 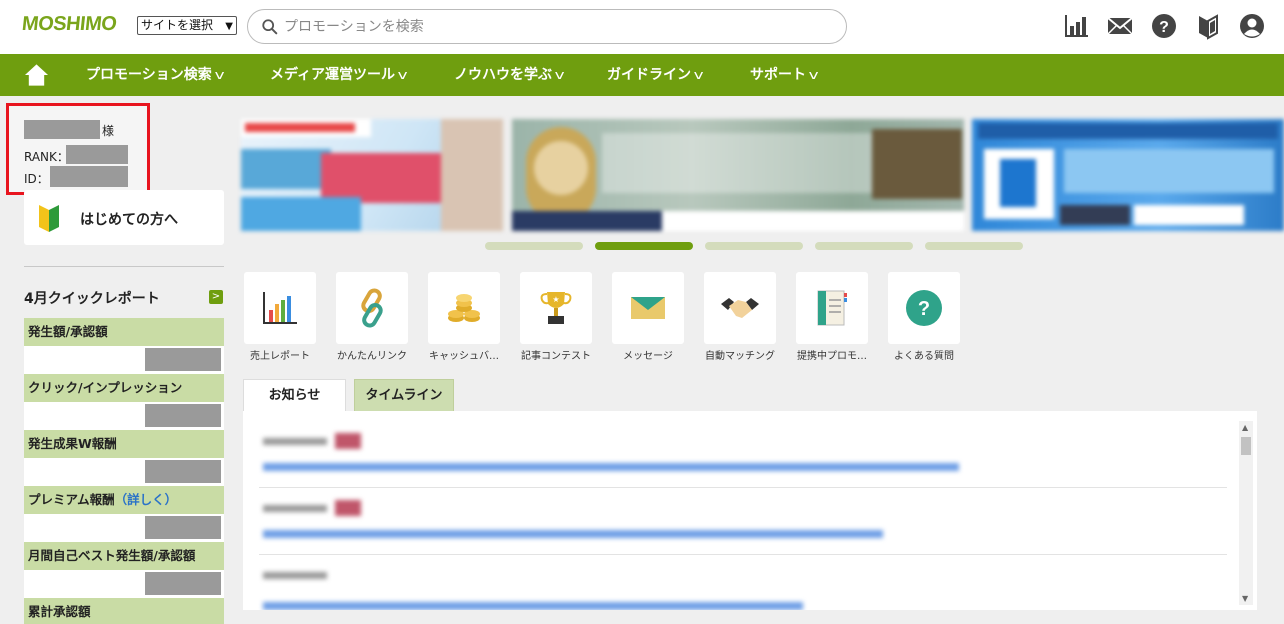 I want to click on metric-label-premium: プレミアム報酬（詳しく）, so click(x=124, y=500).